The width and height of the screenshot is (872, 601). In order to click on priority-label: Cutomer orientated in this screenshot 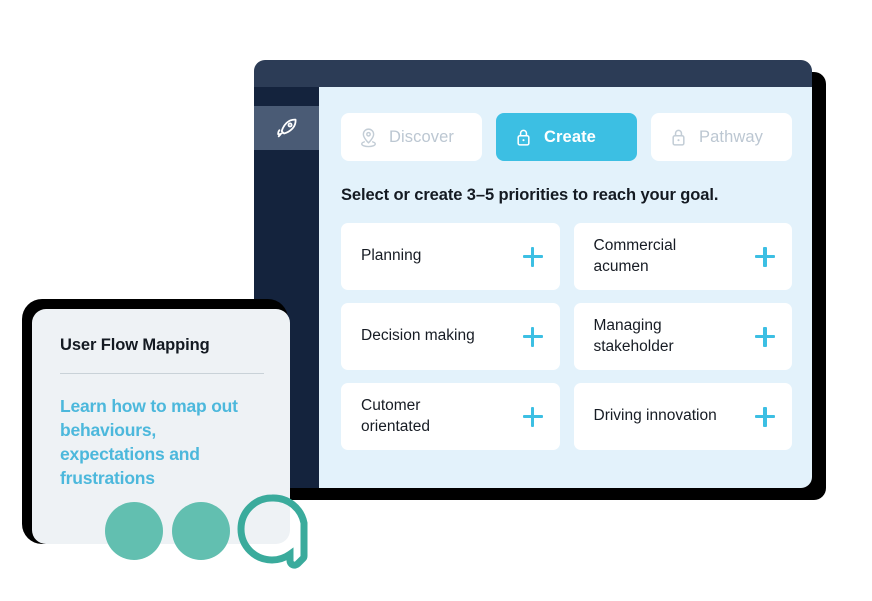, I will do `click(395, 416)`.